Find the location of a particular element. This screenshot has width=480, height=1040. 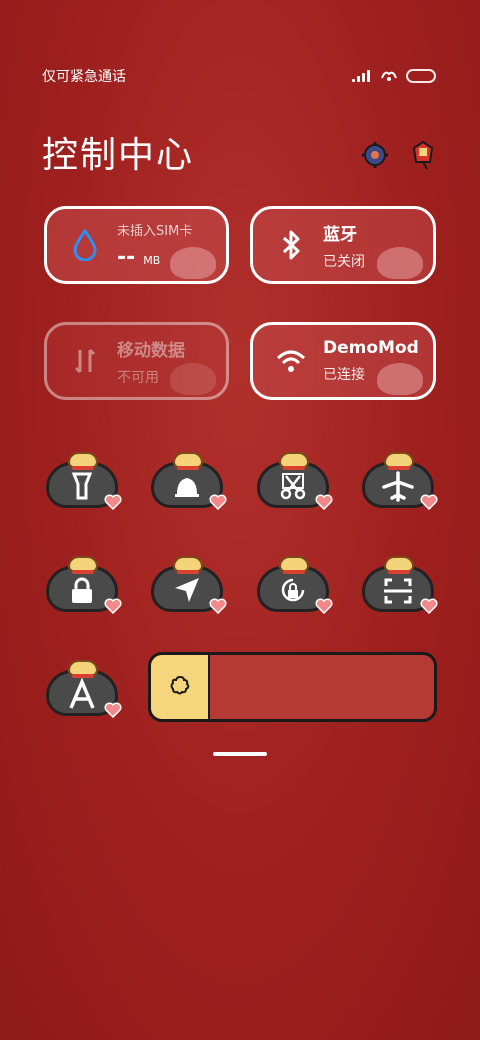

sound-toggle is located at coordinates (189, 481).